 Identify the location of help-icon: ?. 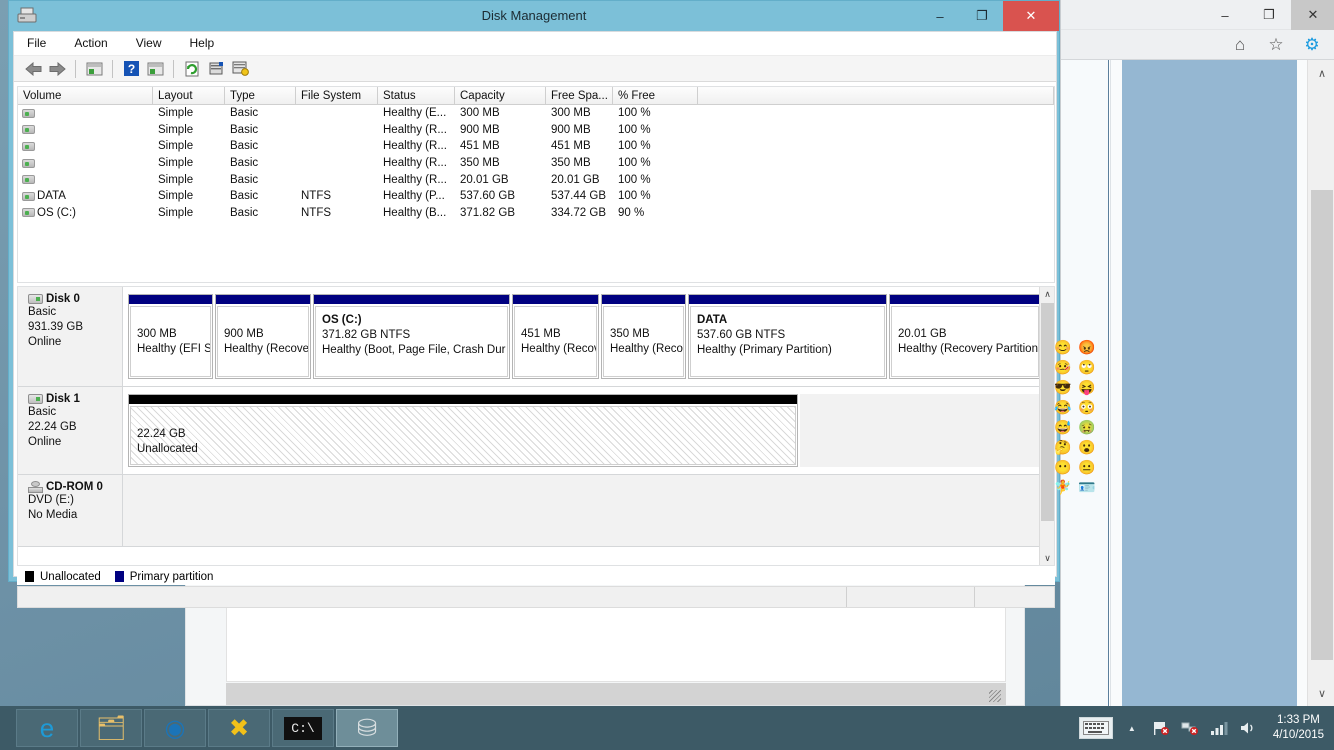
(131, 69).